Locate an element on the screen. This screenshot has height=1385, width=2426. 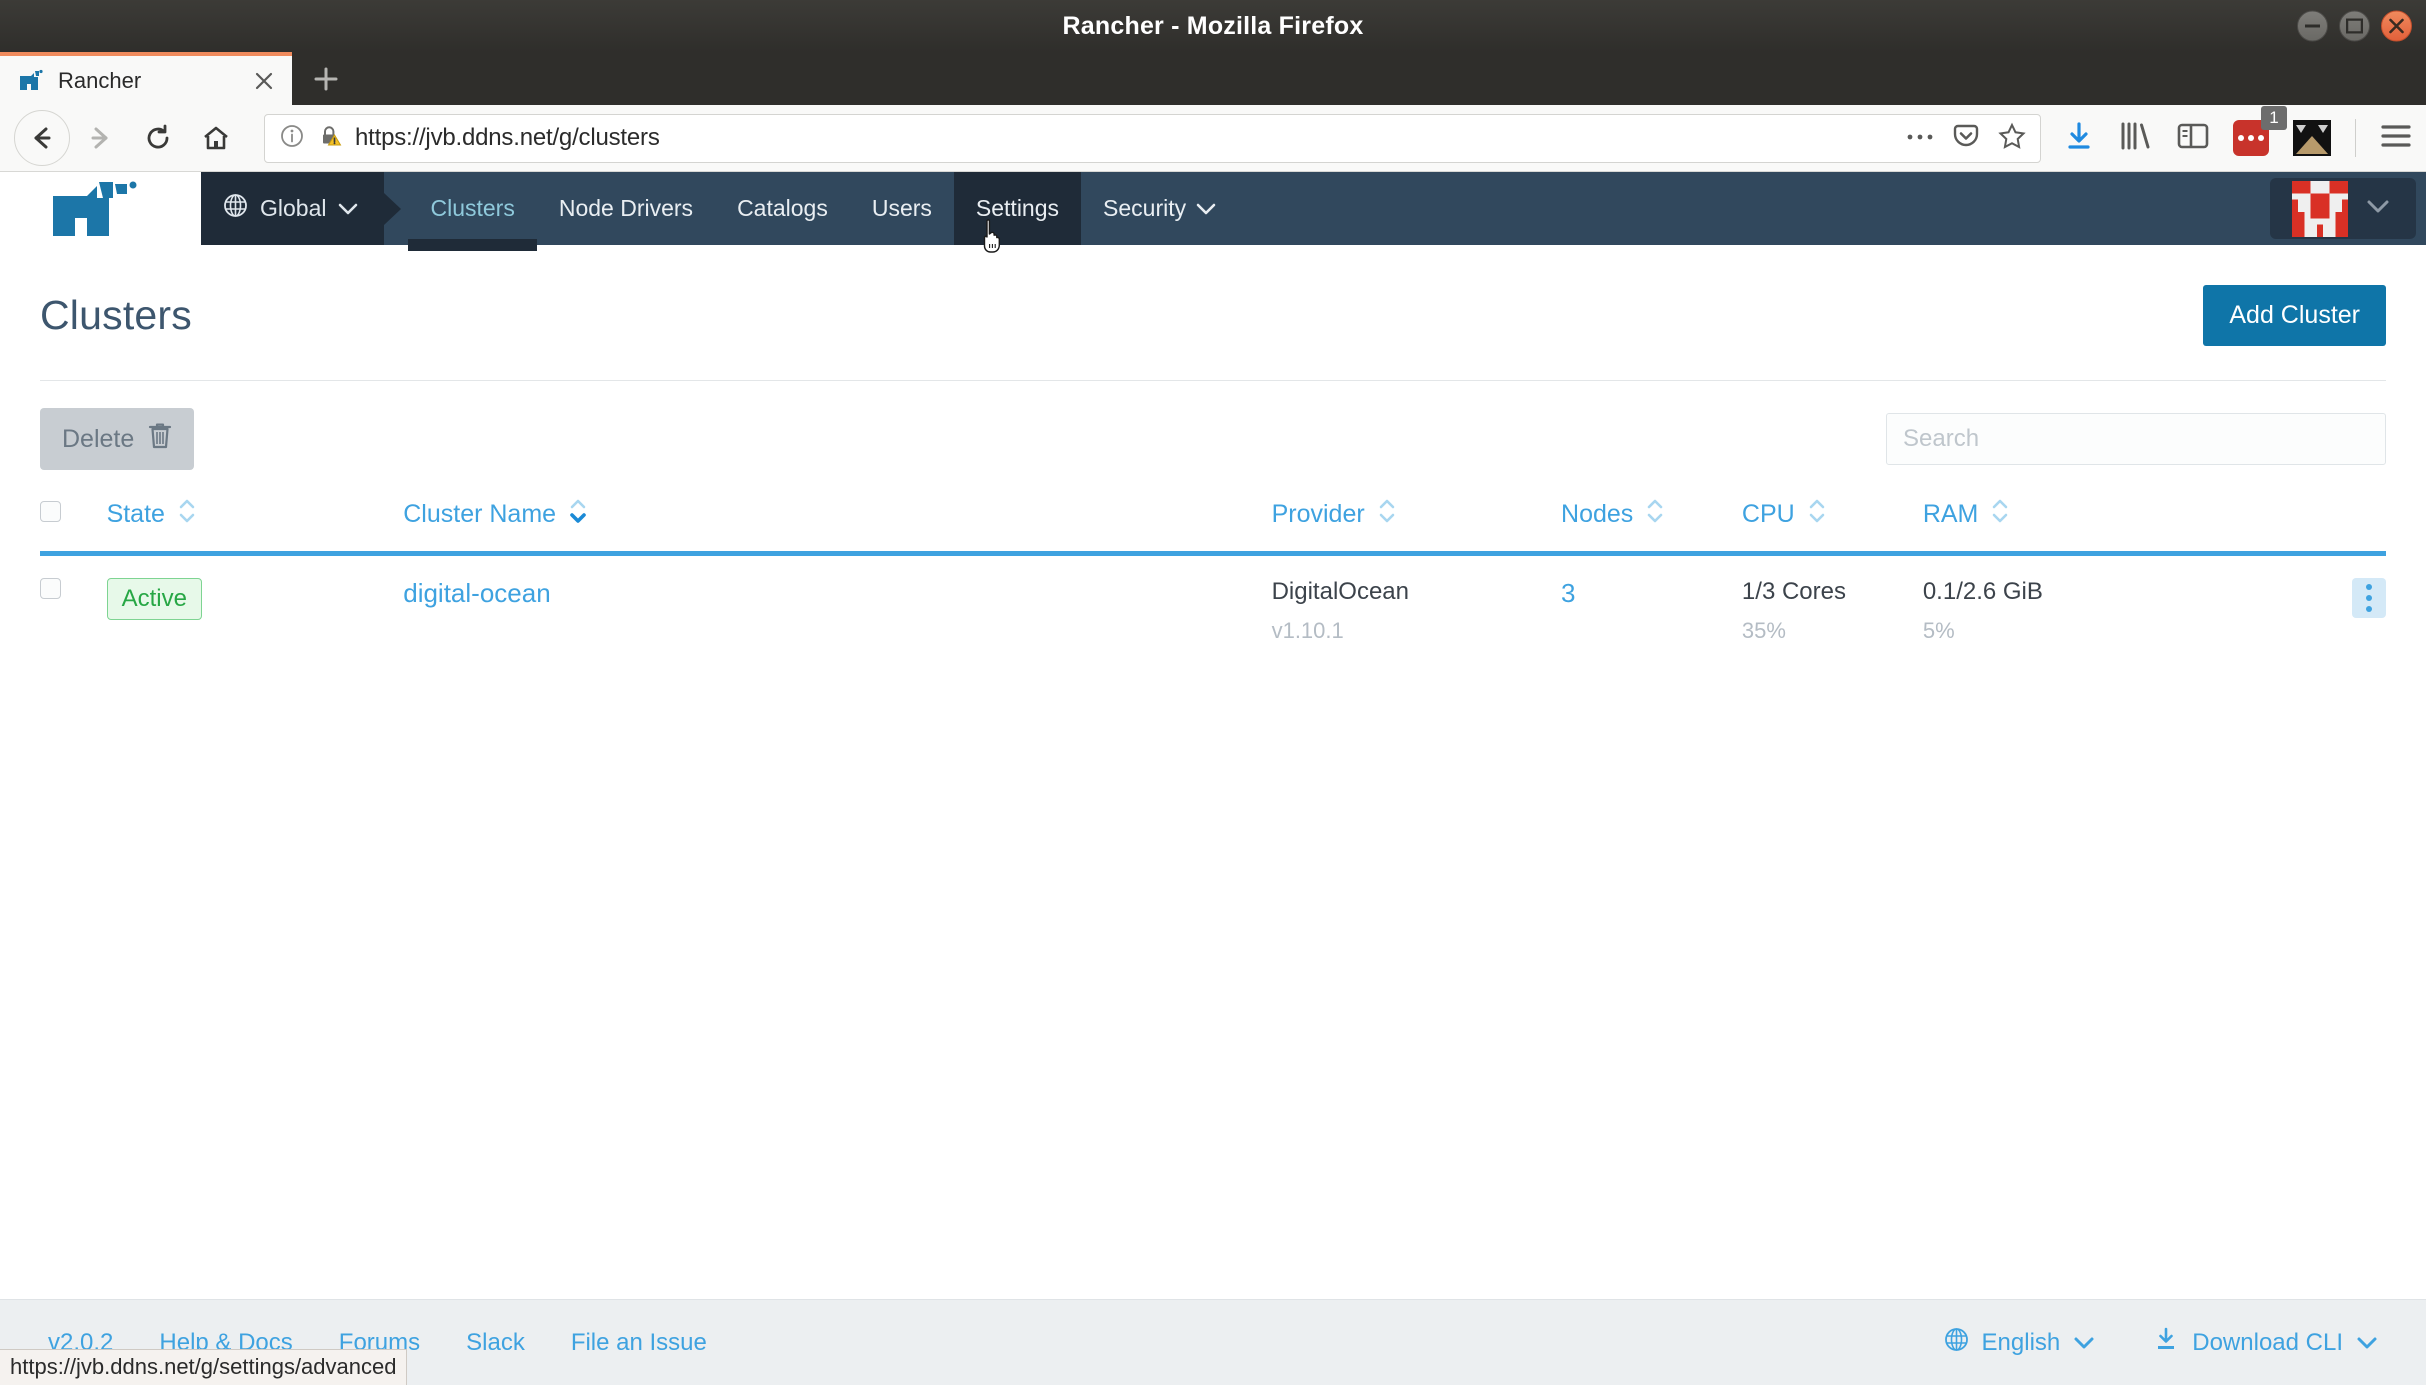
status-badge: Active is located at coordinates (154, 599).